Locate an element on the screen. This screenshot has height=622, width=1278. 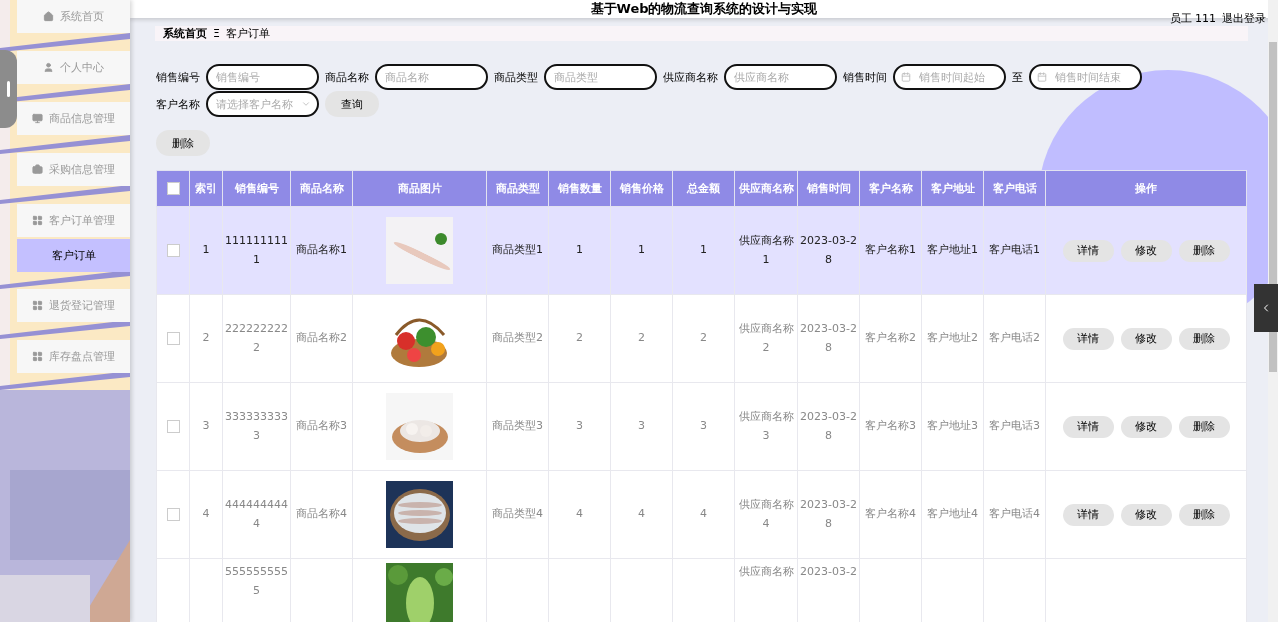
breadcrumb-link: 系统首页 is located at coordinates (185, 33).